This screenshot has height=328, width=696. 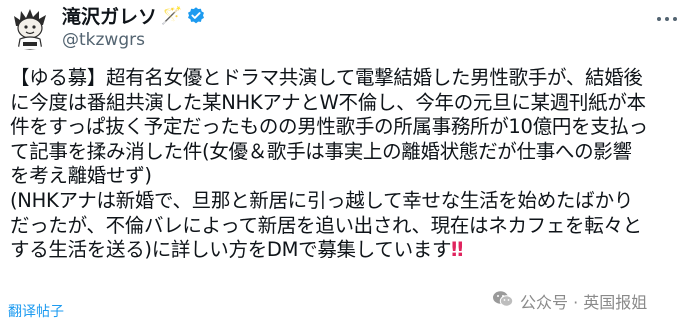 I want to click on display-name: 滝沢ガレソ 🪄, so click(x=134, y=15).